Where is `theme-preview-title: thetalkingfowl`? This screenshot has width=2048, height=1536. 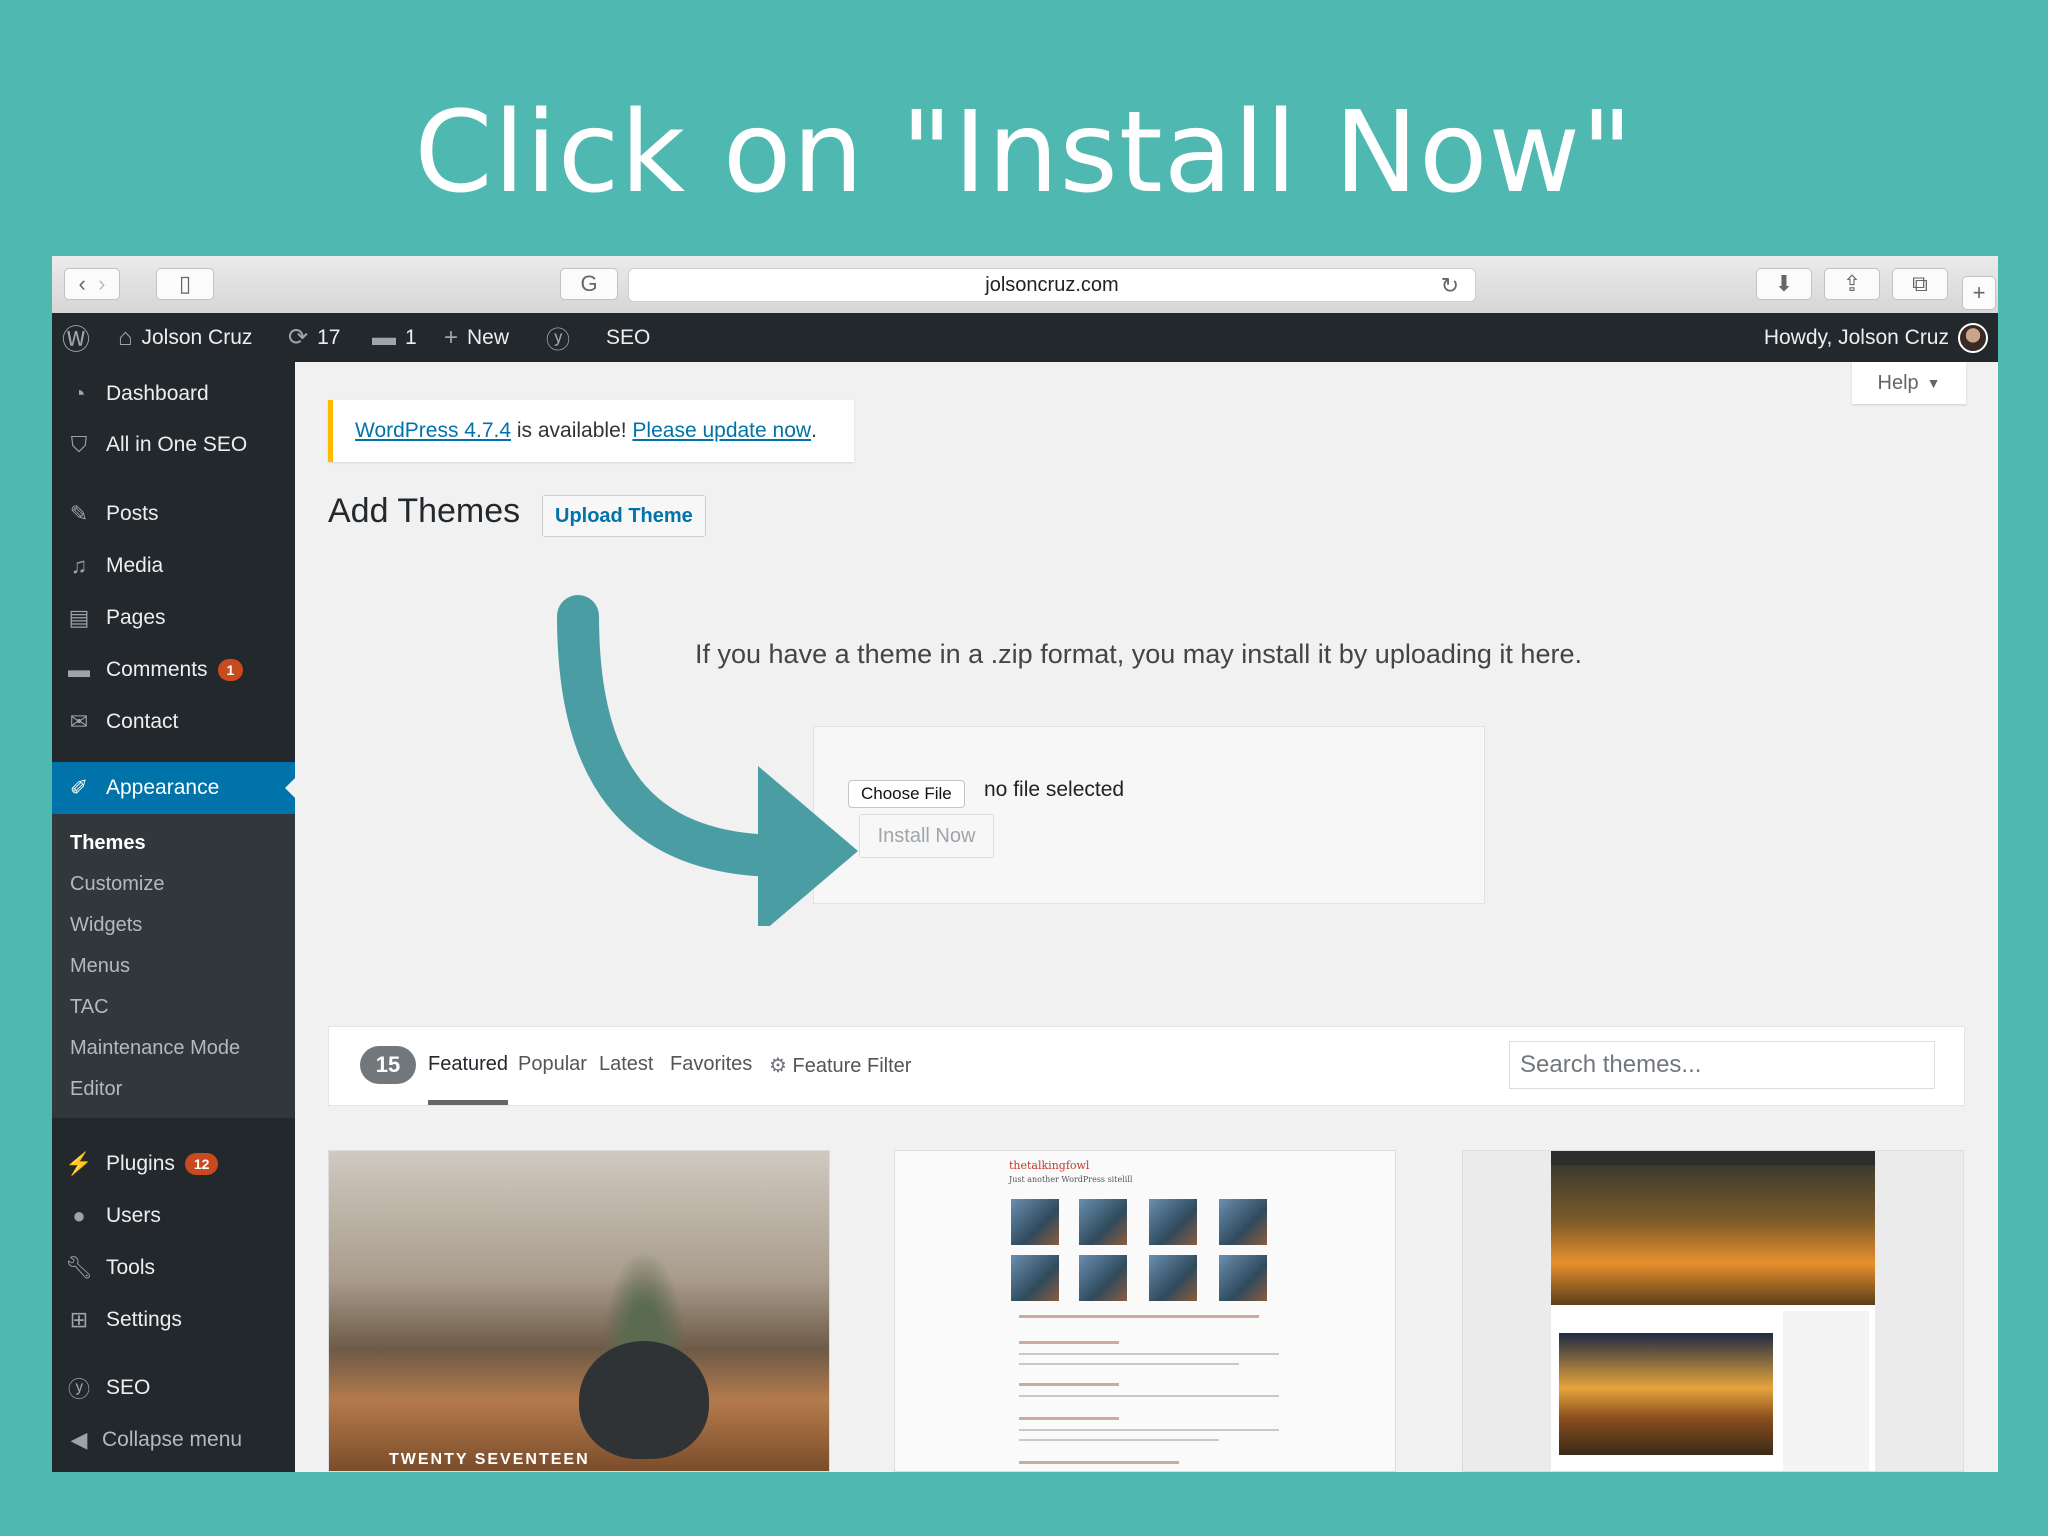 theme-preview-title: thetalkingfowl is located at coordinates (1049, 1165).